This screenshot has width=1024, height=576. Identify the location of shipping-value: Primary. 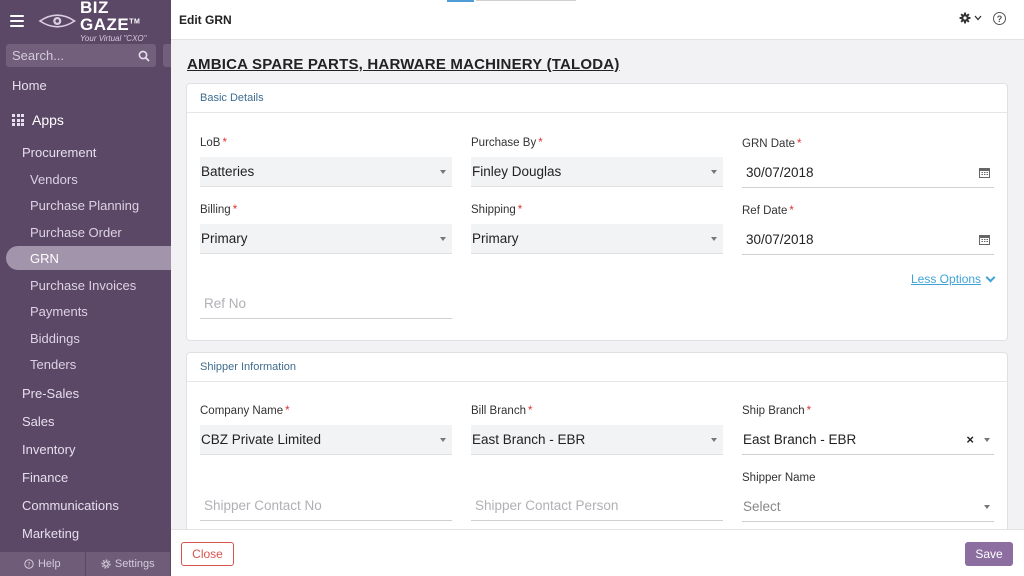
(495, 238).